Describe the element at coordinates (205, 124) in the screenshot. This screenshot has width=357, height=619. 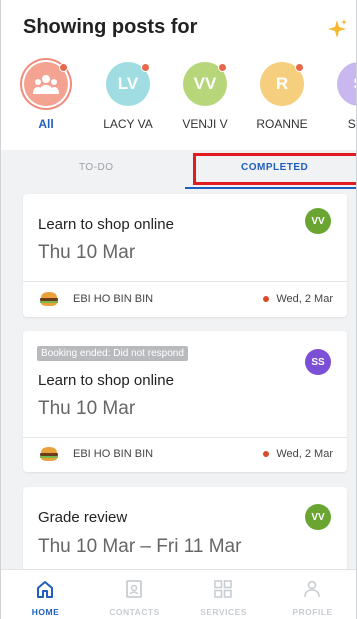
I see `avatar-label: VENJI V` at that location.